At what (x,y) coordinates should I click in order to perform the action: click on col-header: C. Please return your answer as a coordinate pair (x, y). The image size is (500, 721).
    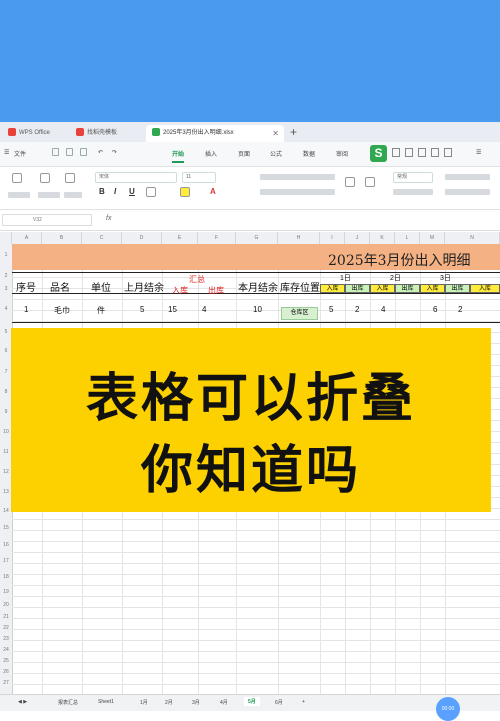
    Looking at the image, I should click on (102, 238).